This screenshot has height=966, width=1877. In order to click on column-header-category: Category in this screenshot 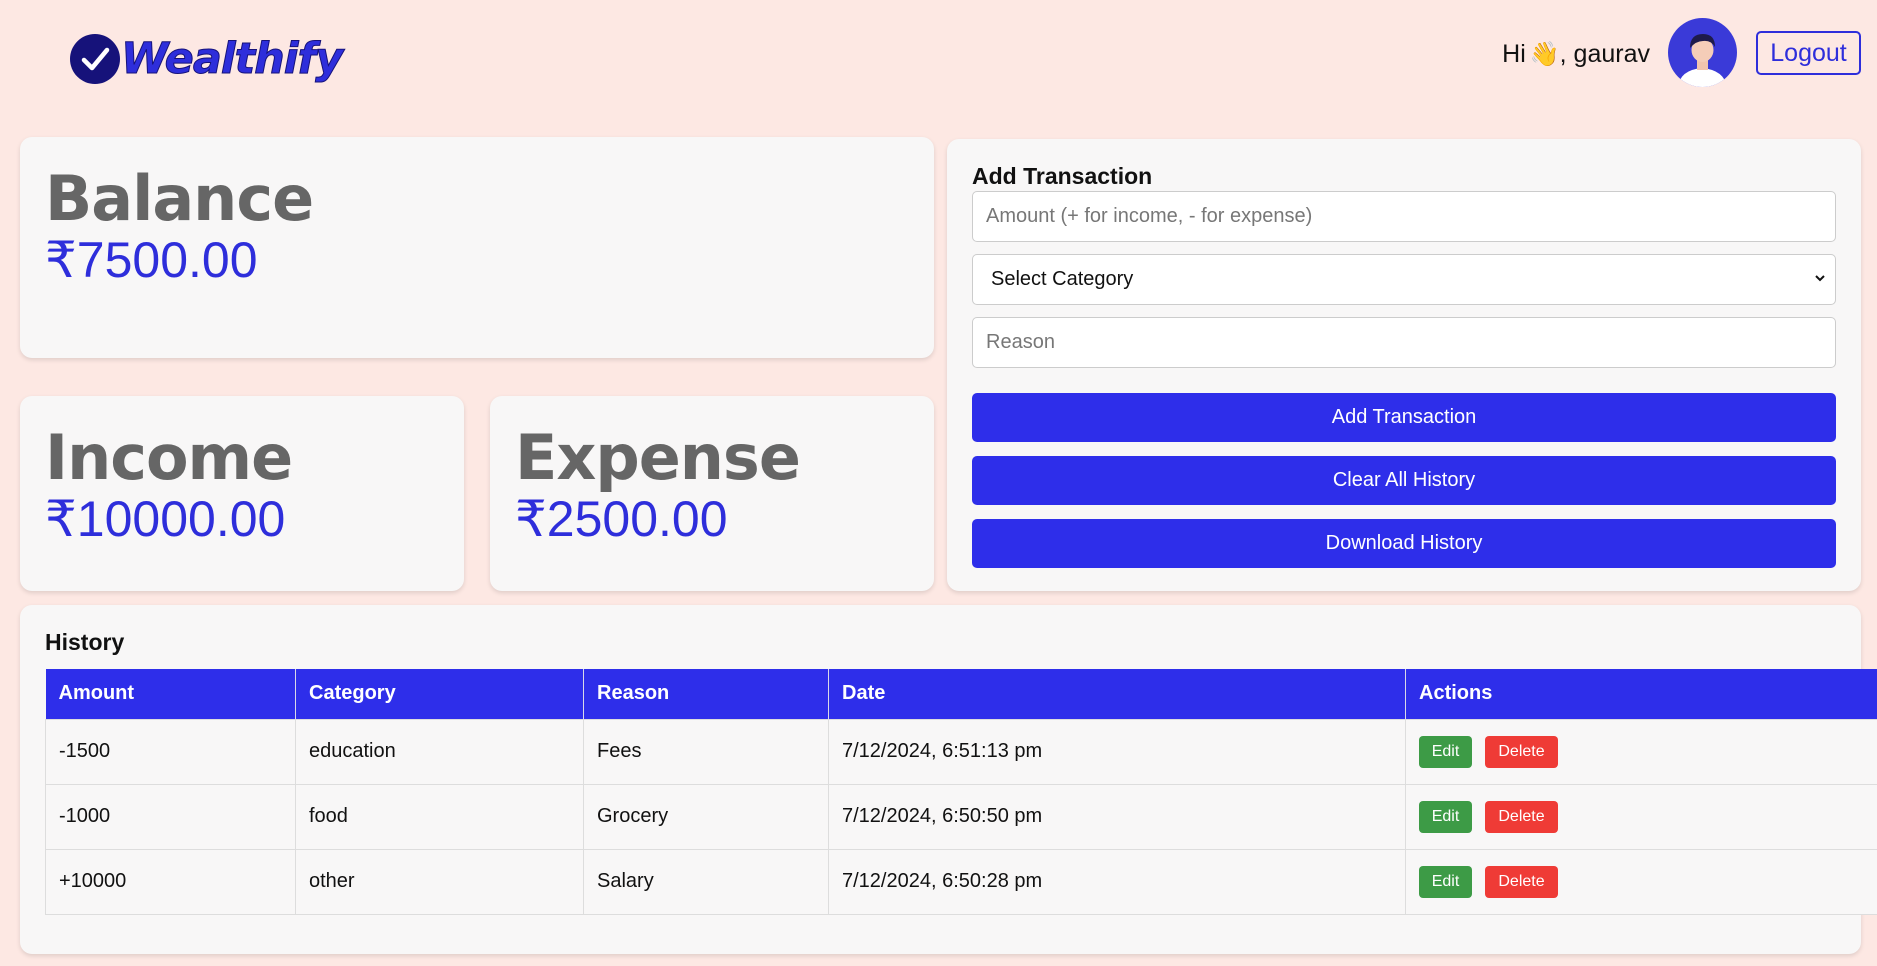, I will do `click(439, 694)`.